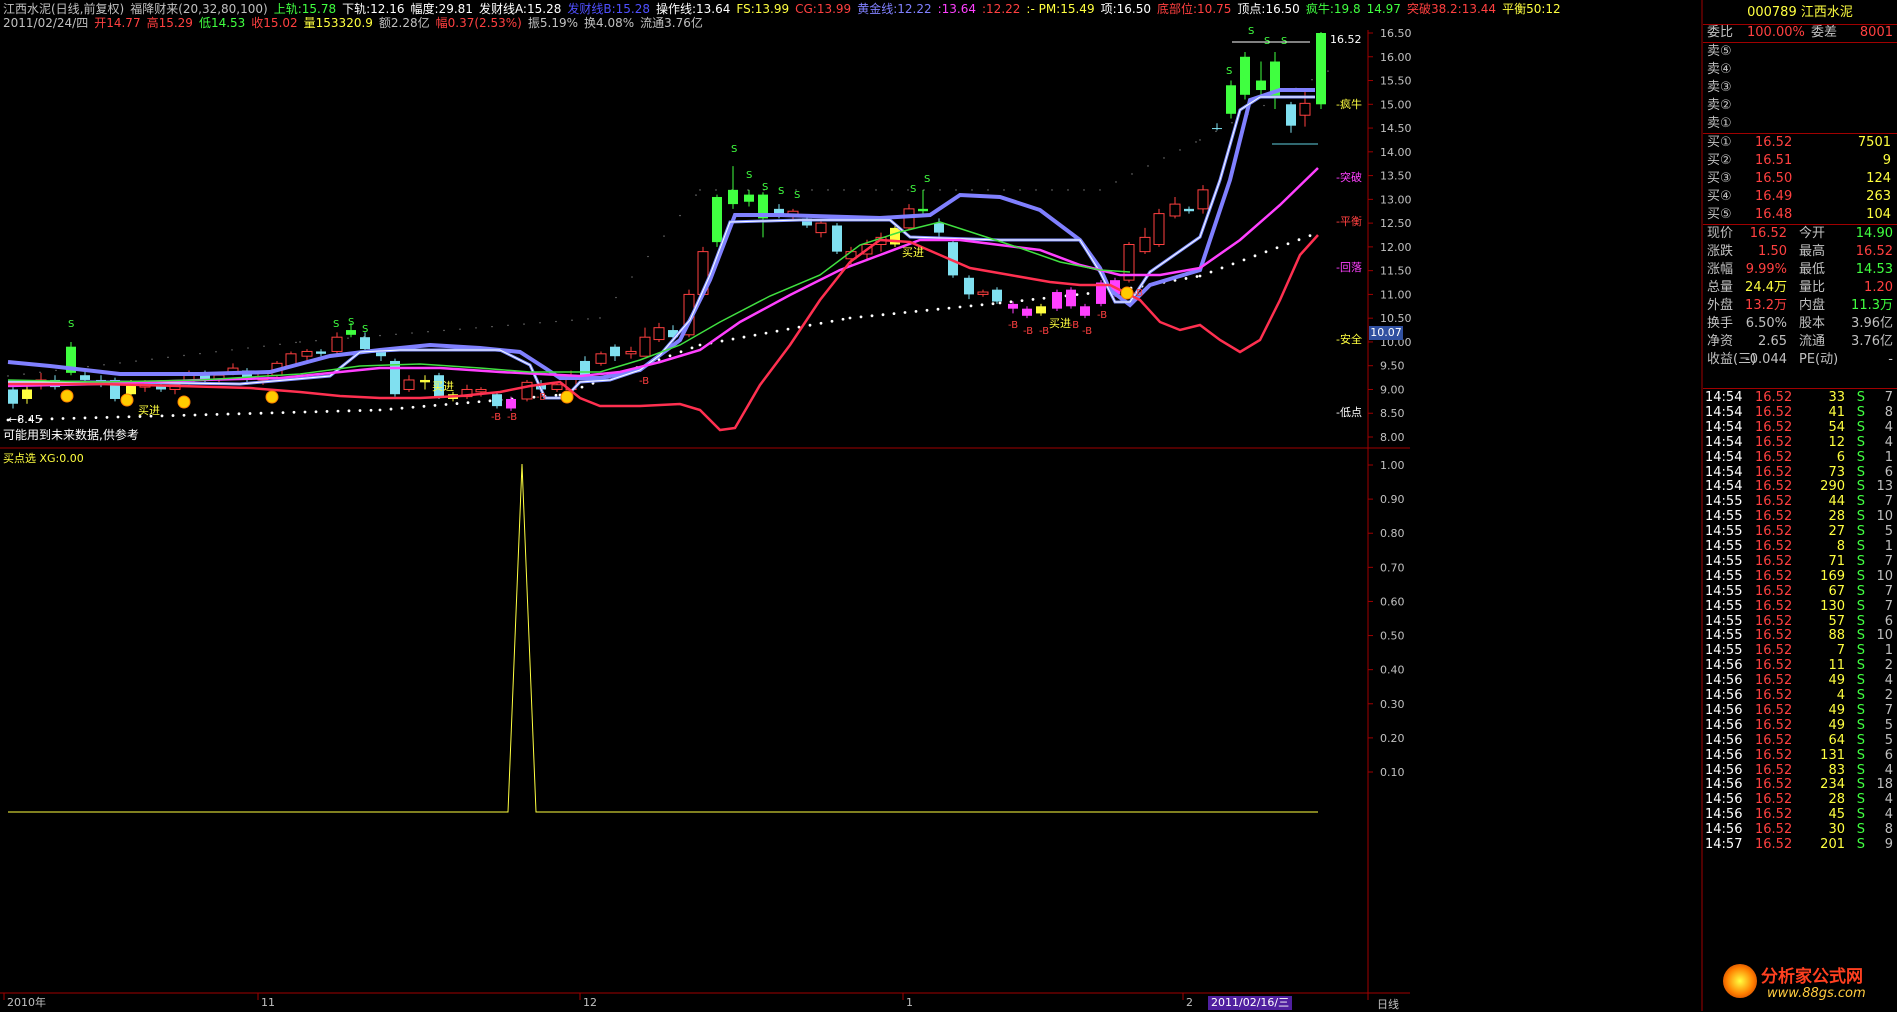  What do you see at coordinates (1836, 830) in the screenshot?
I see `tick-volume: 30` at bounding box center [1836, 830].